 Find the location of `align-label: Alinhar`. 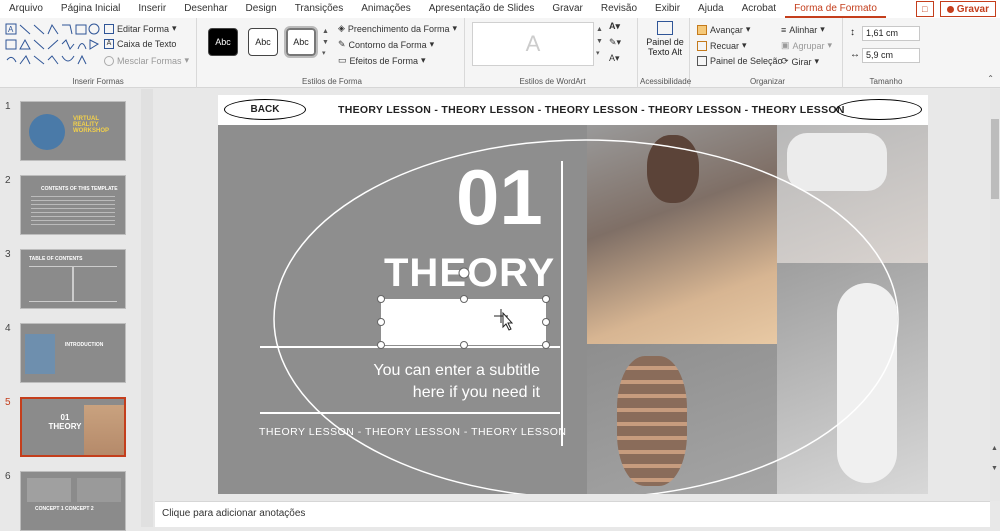

align-label: Alinhar is located at coordinates (803, 29).